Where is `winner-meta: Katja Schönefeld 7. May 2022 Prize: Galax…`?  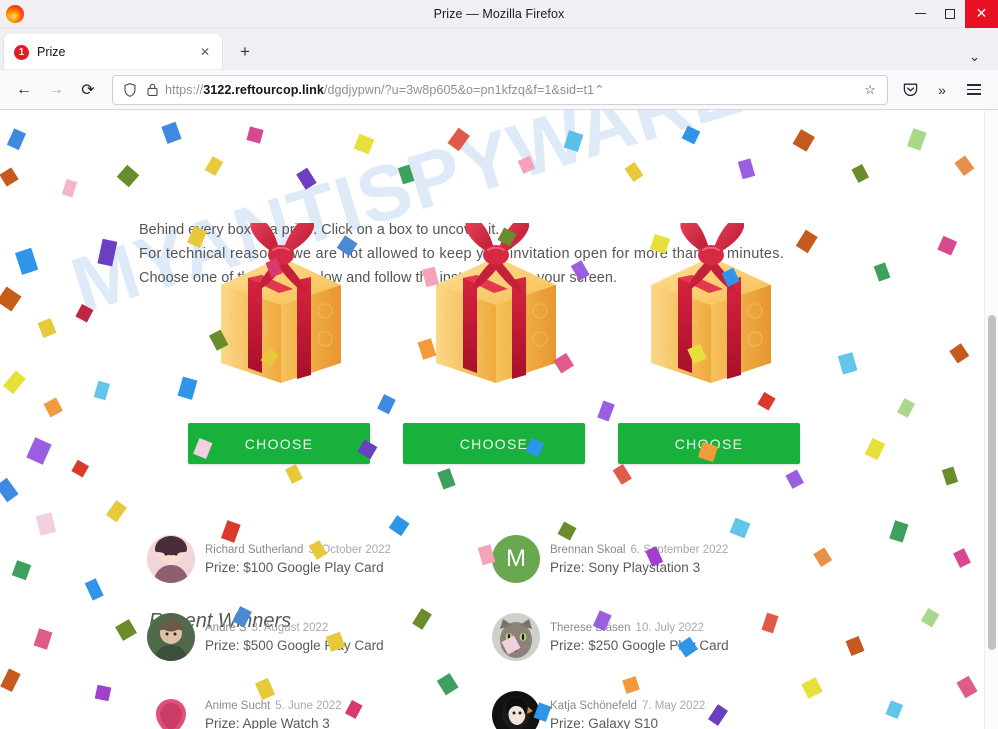
winner-meta: Katja Schönefeld 7. May 2022 Prize: Galax… is located at coordinates (627, 713).